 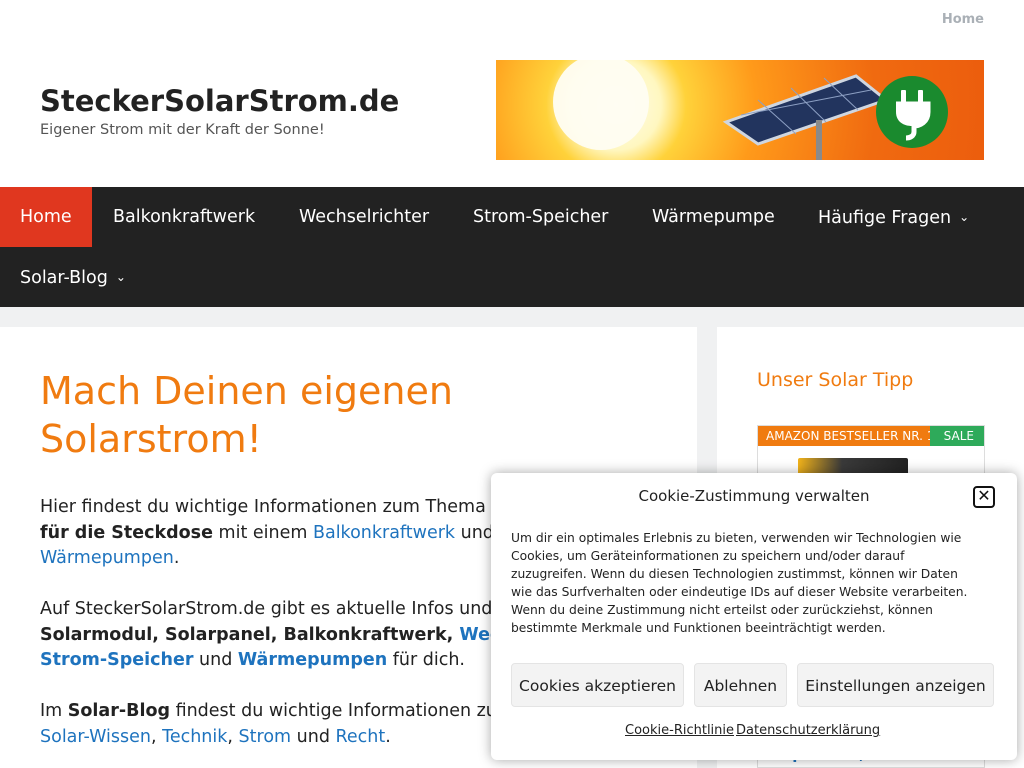 I want to click on text: findest du wichtige Informationen zu, so click(x=333, y=711).